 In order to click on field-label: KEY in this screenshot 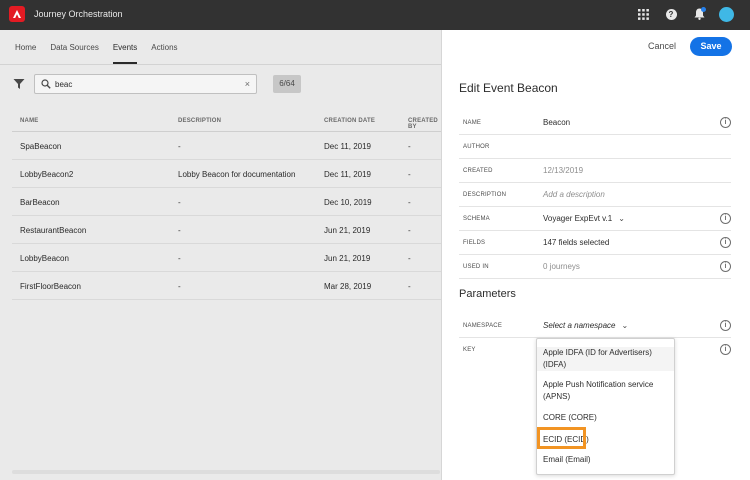, I will do `click(469, 350)`.